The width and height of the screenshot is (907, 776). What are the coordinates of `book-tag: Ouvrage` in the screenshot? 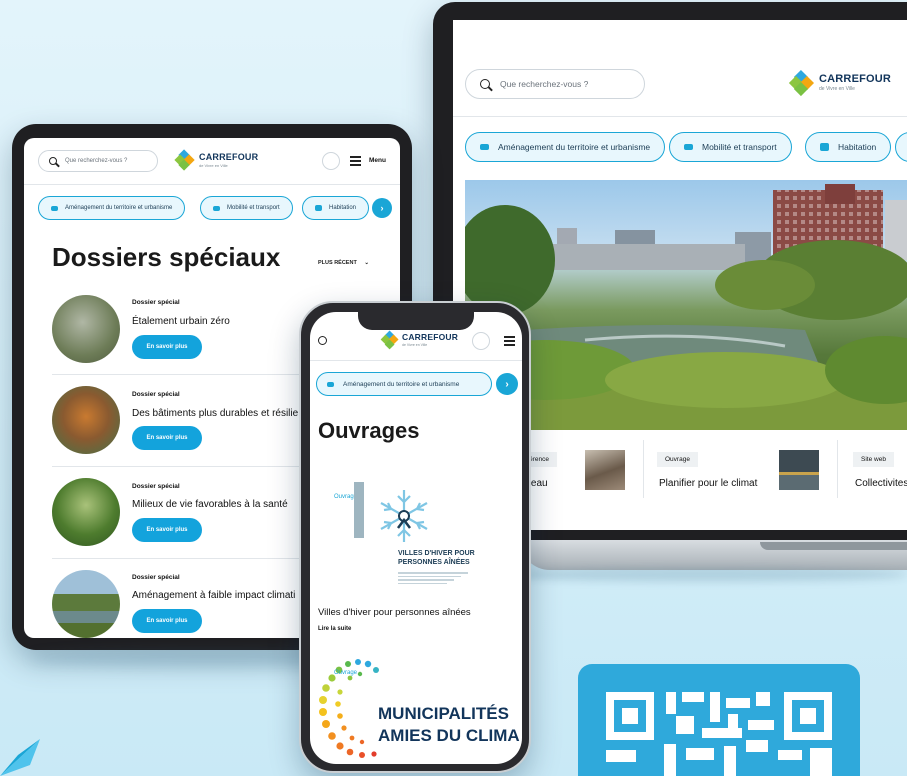 It's located at (346, 673).